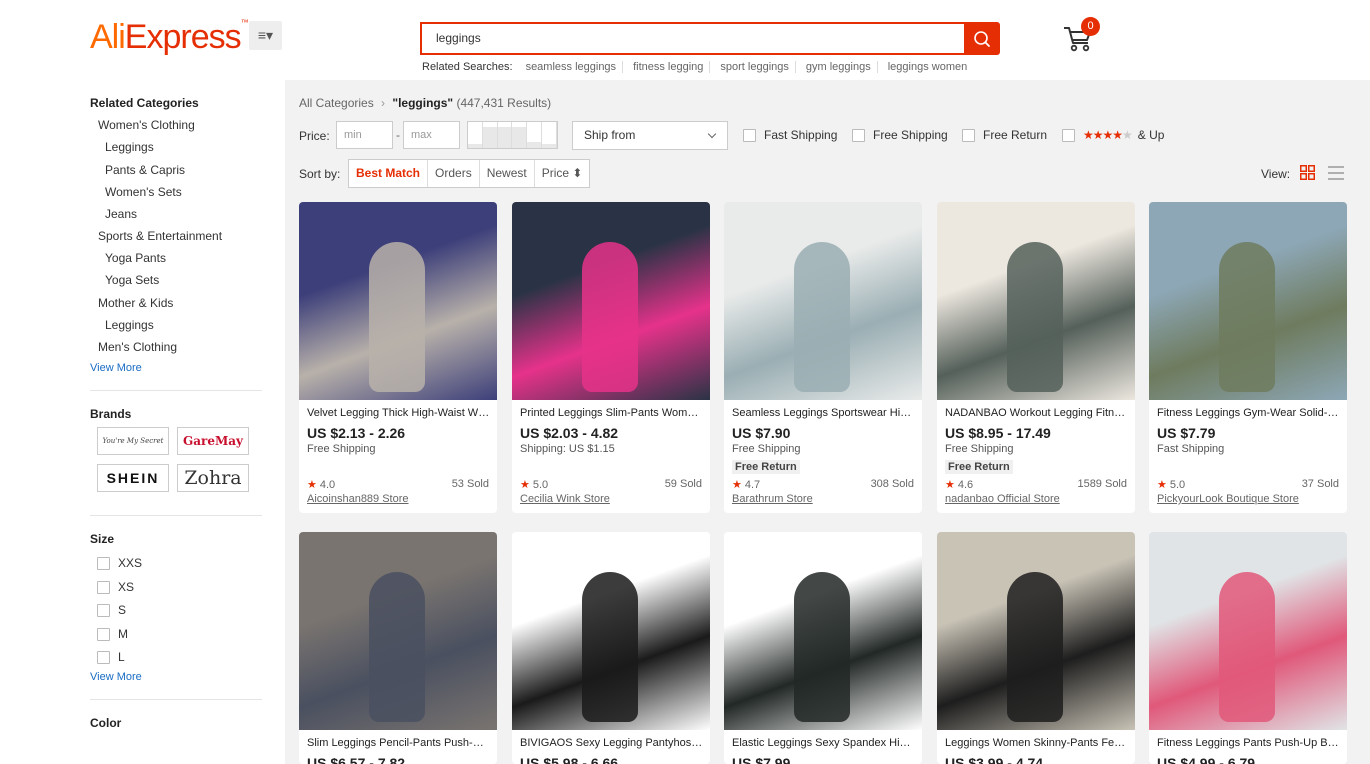  What do you see at coordinates (1037, 413) in the screenshot?
I see `product-title: NADANBAO Workout Legging Fitness Women` at bounding box center [1037, 413].